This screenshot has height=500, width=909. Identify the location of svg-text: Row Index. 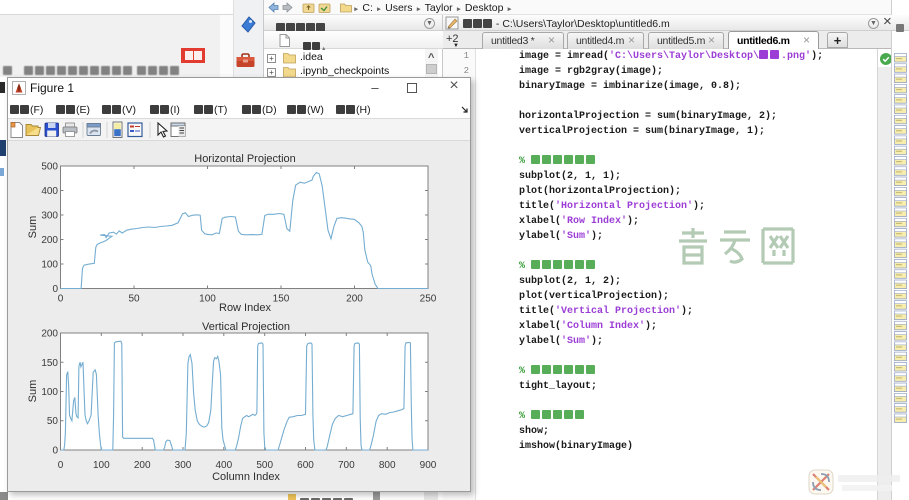
(245, 308).